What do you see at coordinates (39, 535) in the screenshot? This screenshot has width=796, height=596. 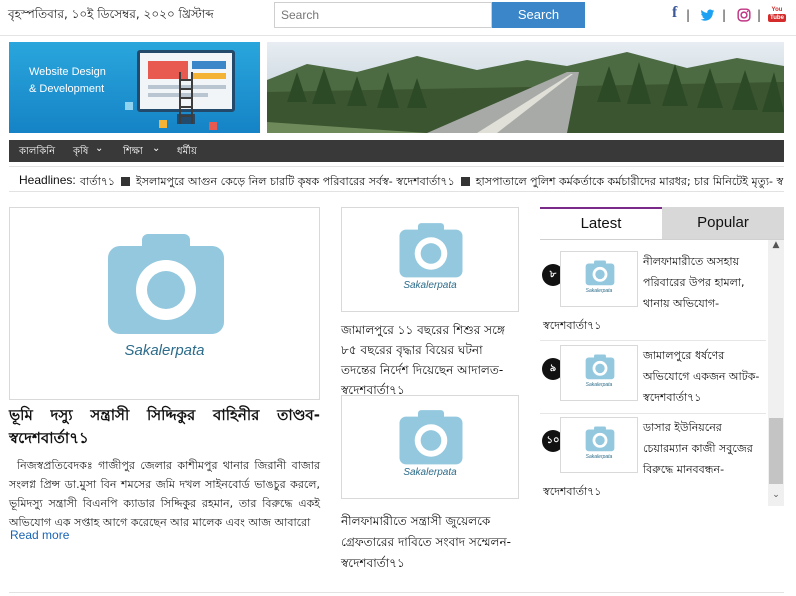 I see `read-more-link: Read more` at bounding box center [39, 535].